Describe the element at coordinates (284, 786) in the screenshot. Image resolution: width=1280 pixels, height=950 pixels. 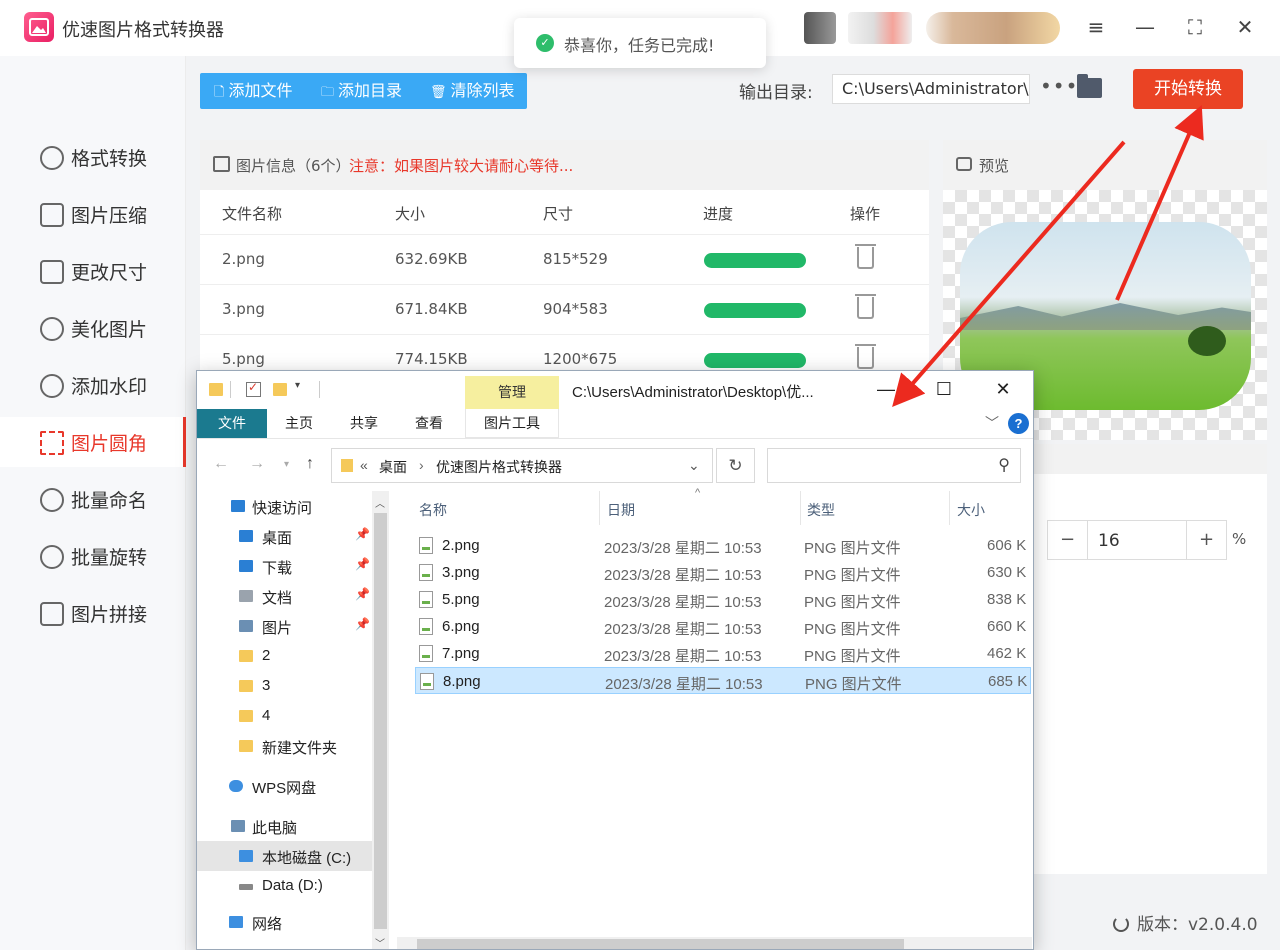
I see `nav-wps-cloud: WPS网盘` at that location.